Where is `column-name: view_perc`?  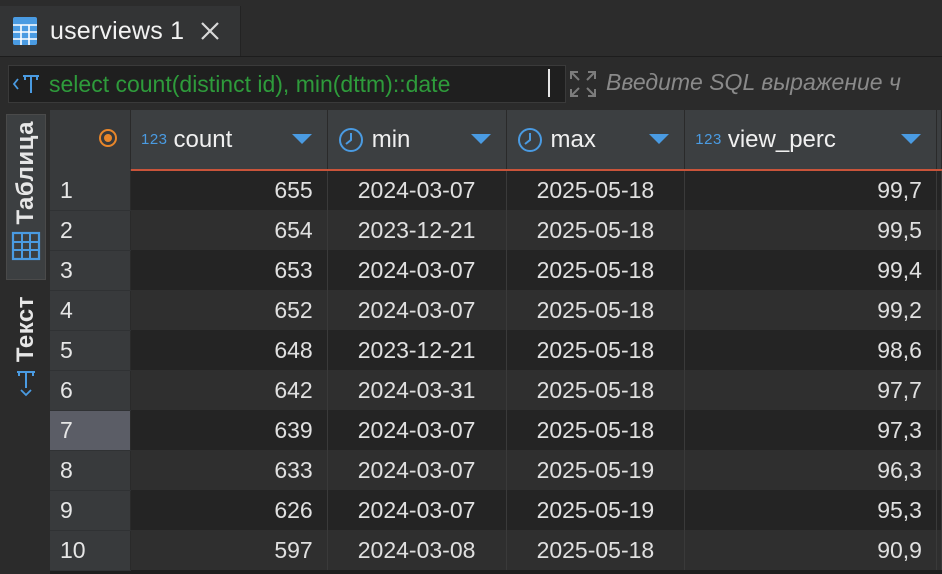
column-name: view_perc is located at coordinates (781, 139).